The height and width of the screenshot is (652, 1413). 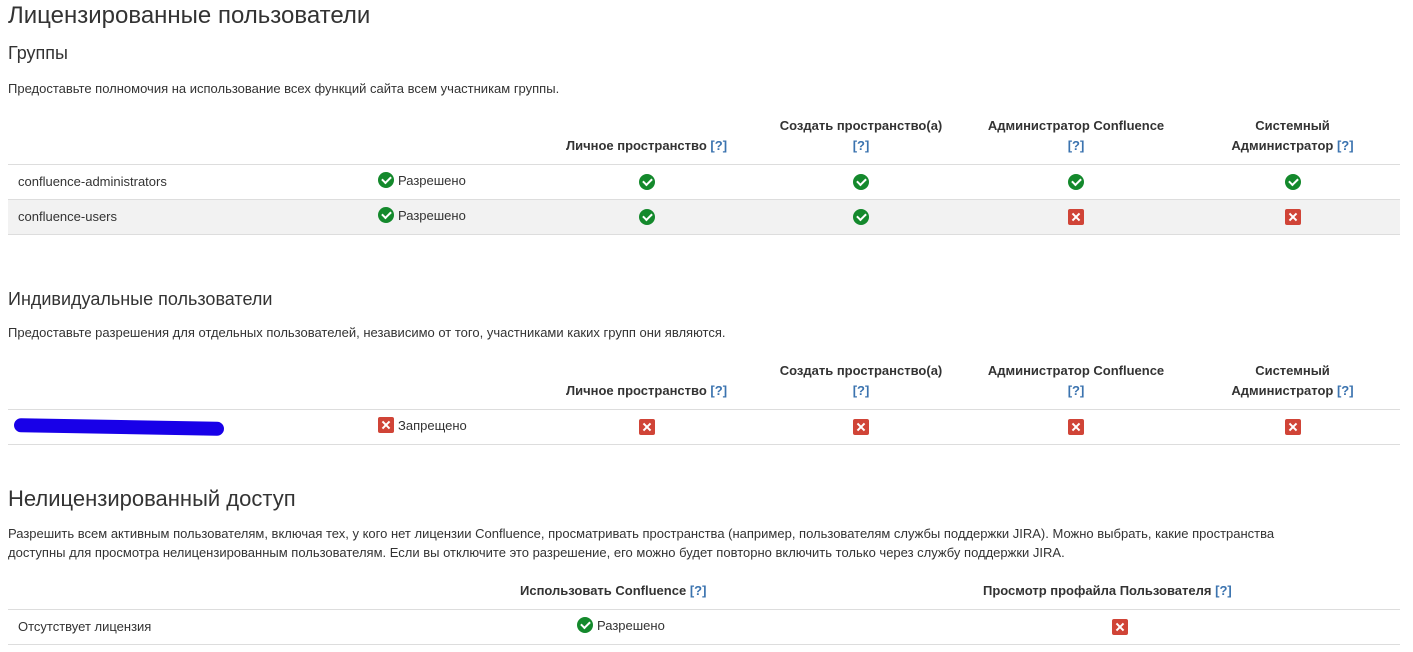 I want to click on redacted-username, so click(x=119, y=427).